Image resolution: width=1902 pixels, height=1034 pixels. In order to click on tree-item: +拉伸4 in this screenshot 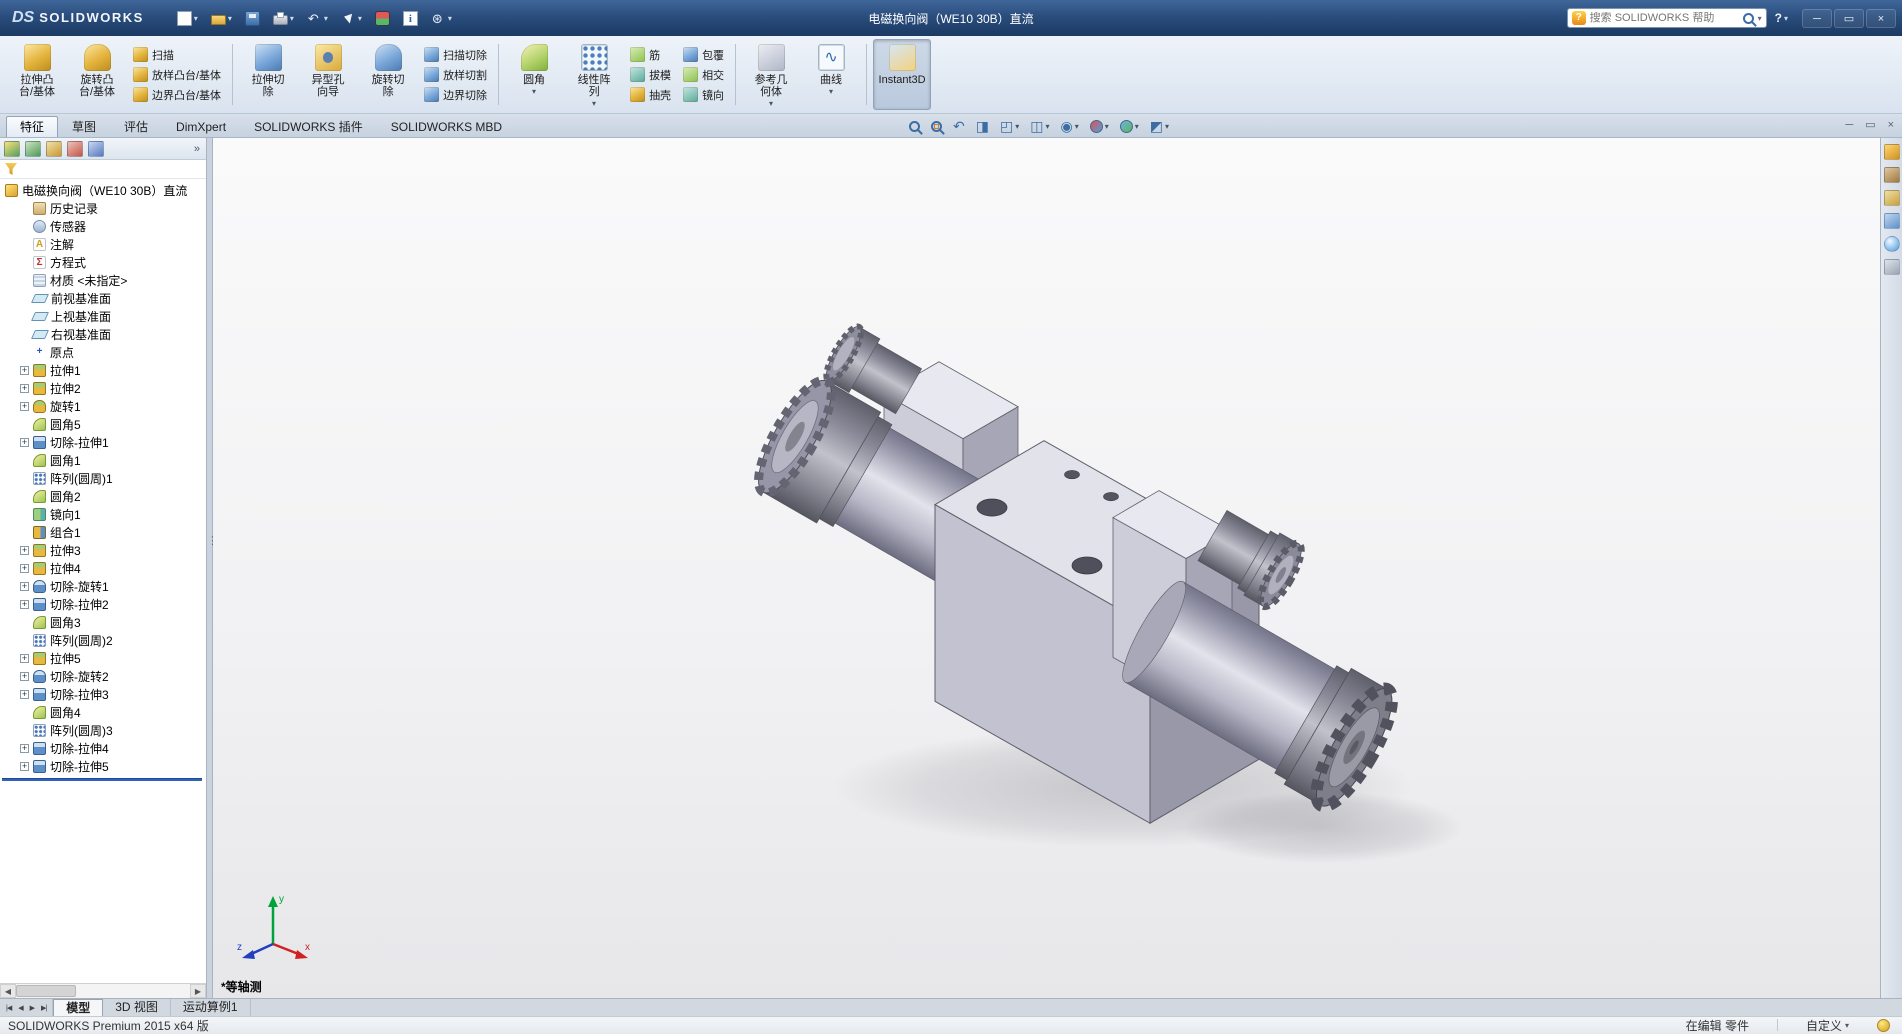, I will do `click(103, 568)`.